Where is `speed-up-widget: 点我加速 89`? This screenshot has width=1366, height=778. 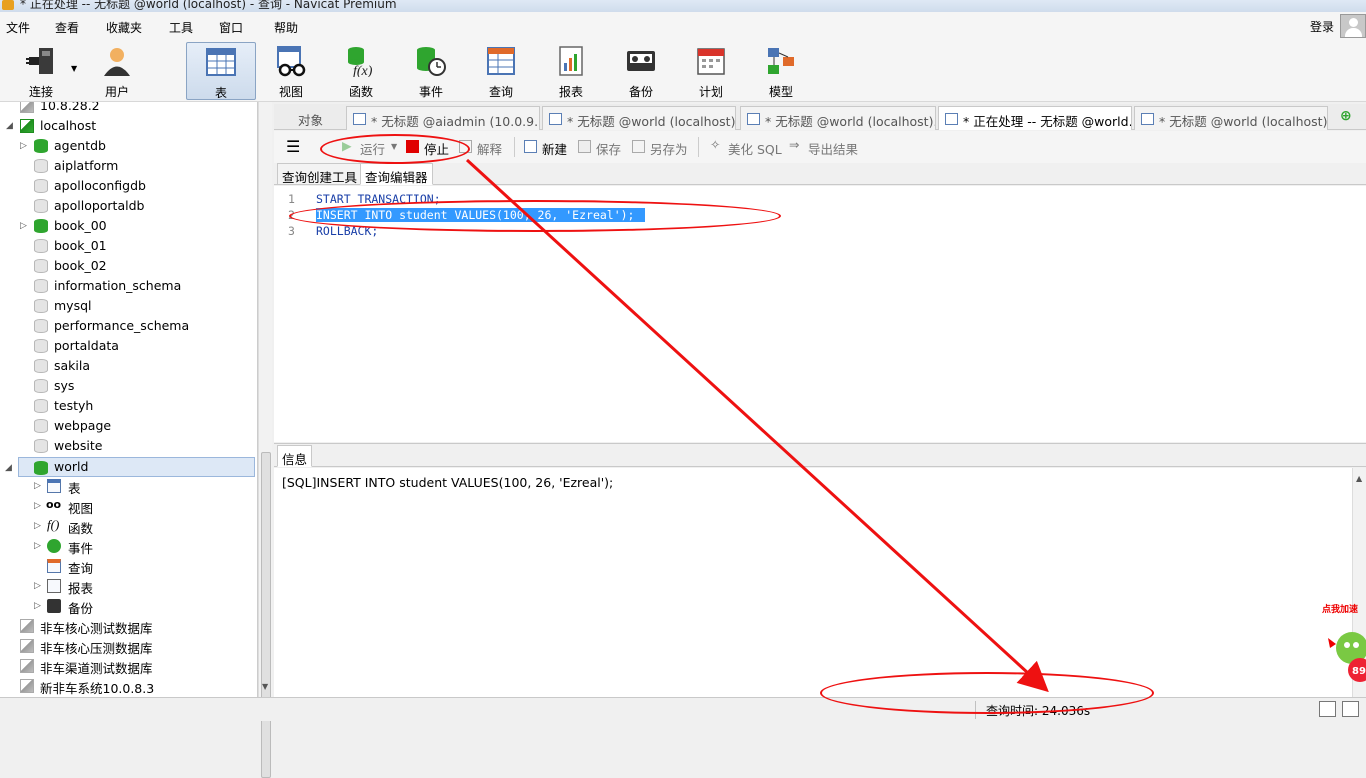
speed-up-widget: 点我加速 89 is located at coordinates (1342, 646).